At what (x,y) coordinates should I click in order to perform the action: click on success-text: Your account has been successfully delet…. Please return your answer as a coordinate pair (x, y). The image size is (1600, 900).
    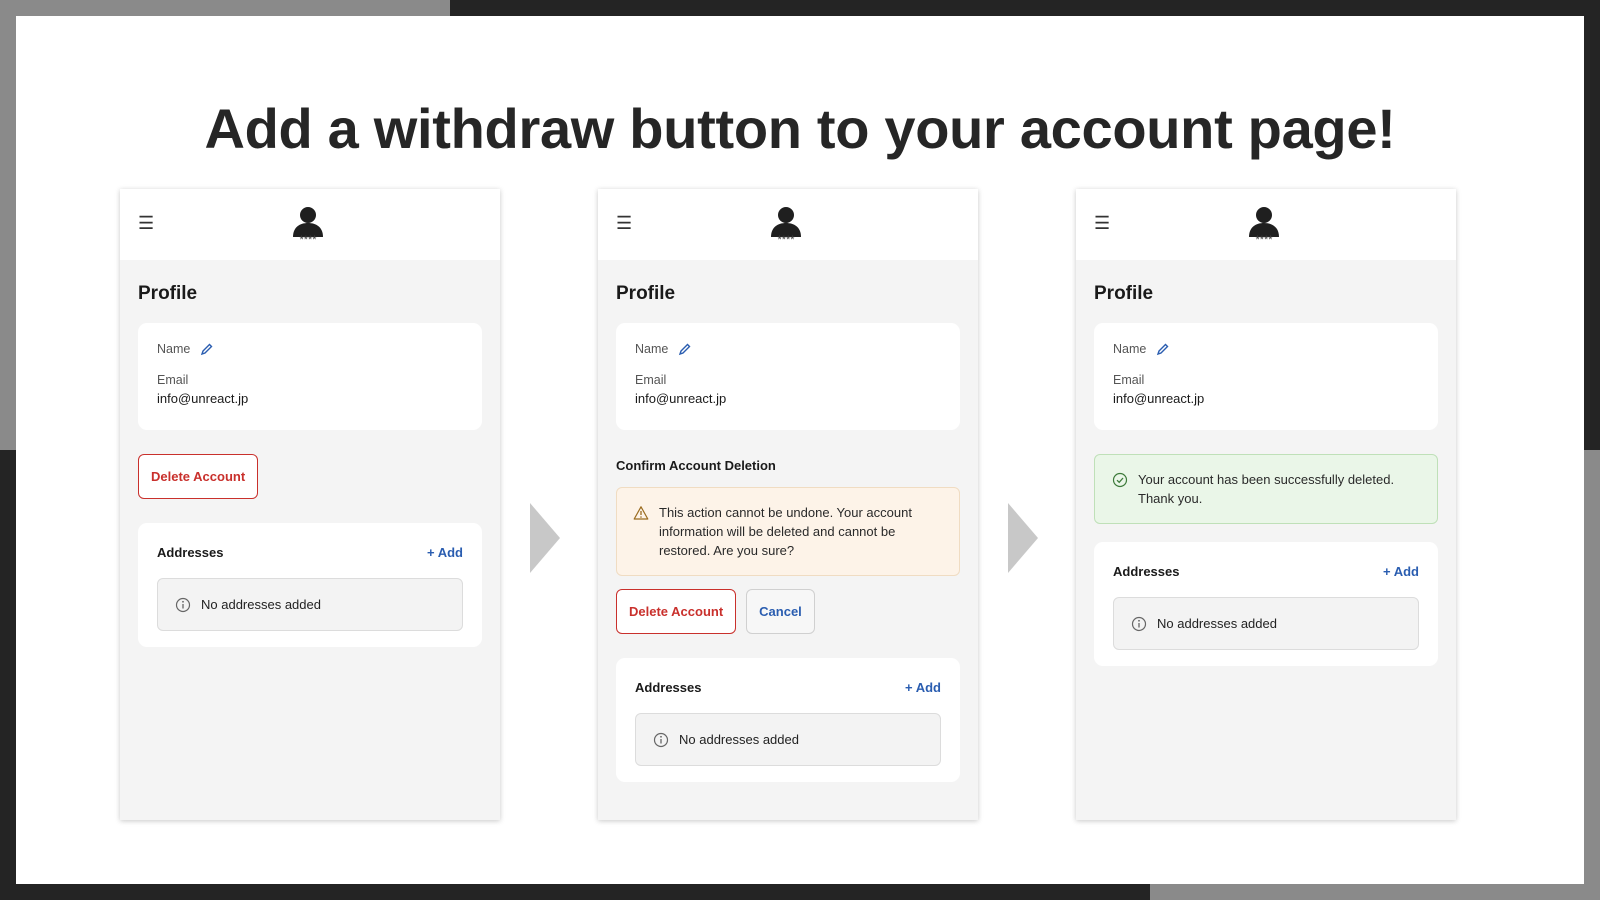
    Looking at the image, I should click on (1266, 489).